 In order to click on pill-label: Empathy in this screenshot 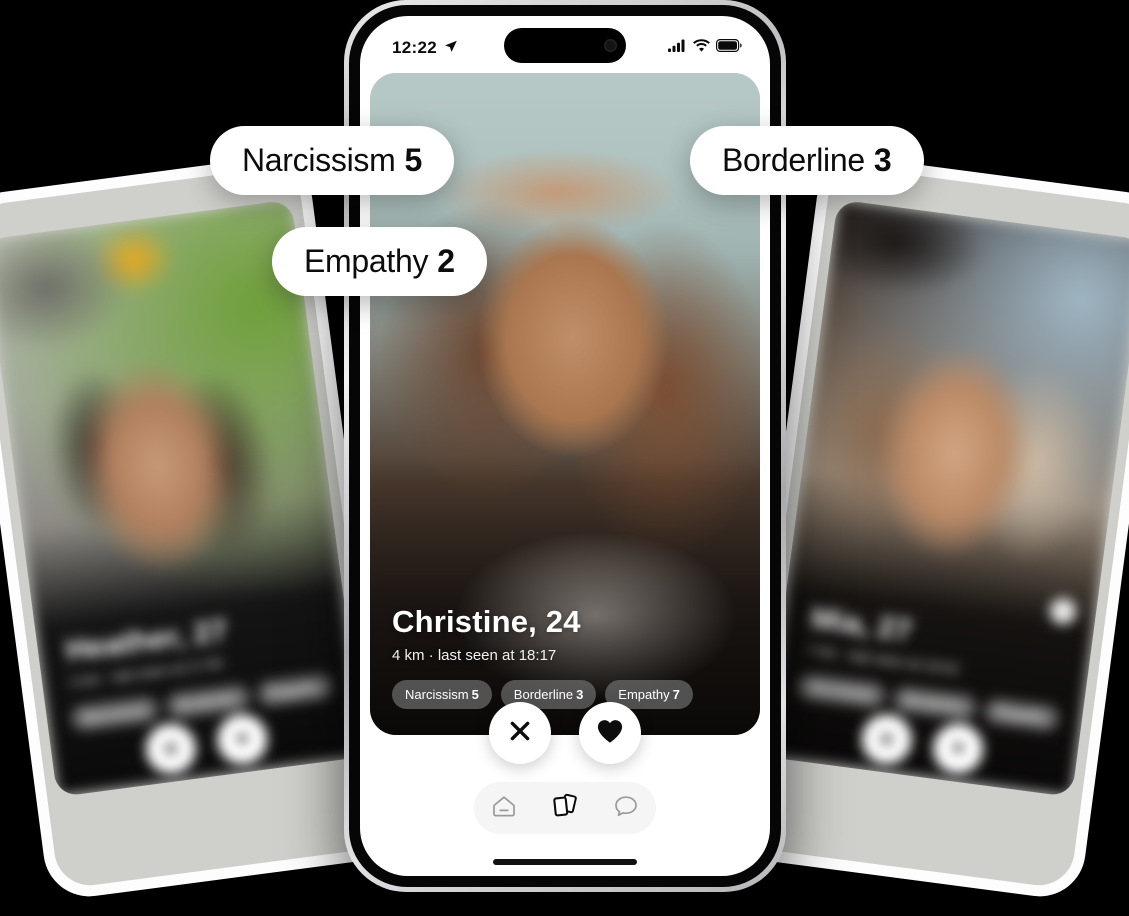, I will do `click(366, 261)`.